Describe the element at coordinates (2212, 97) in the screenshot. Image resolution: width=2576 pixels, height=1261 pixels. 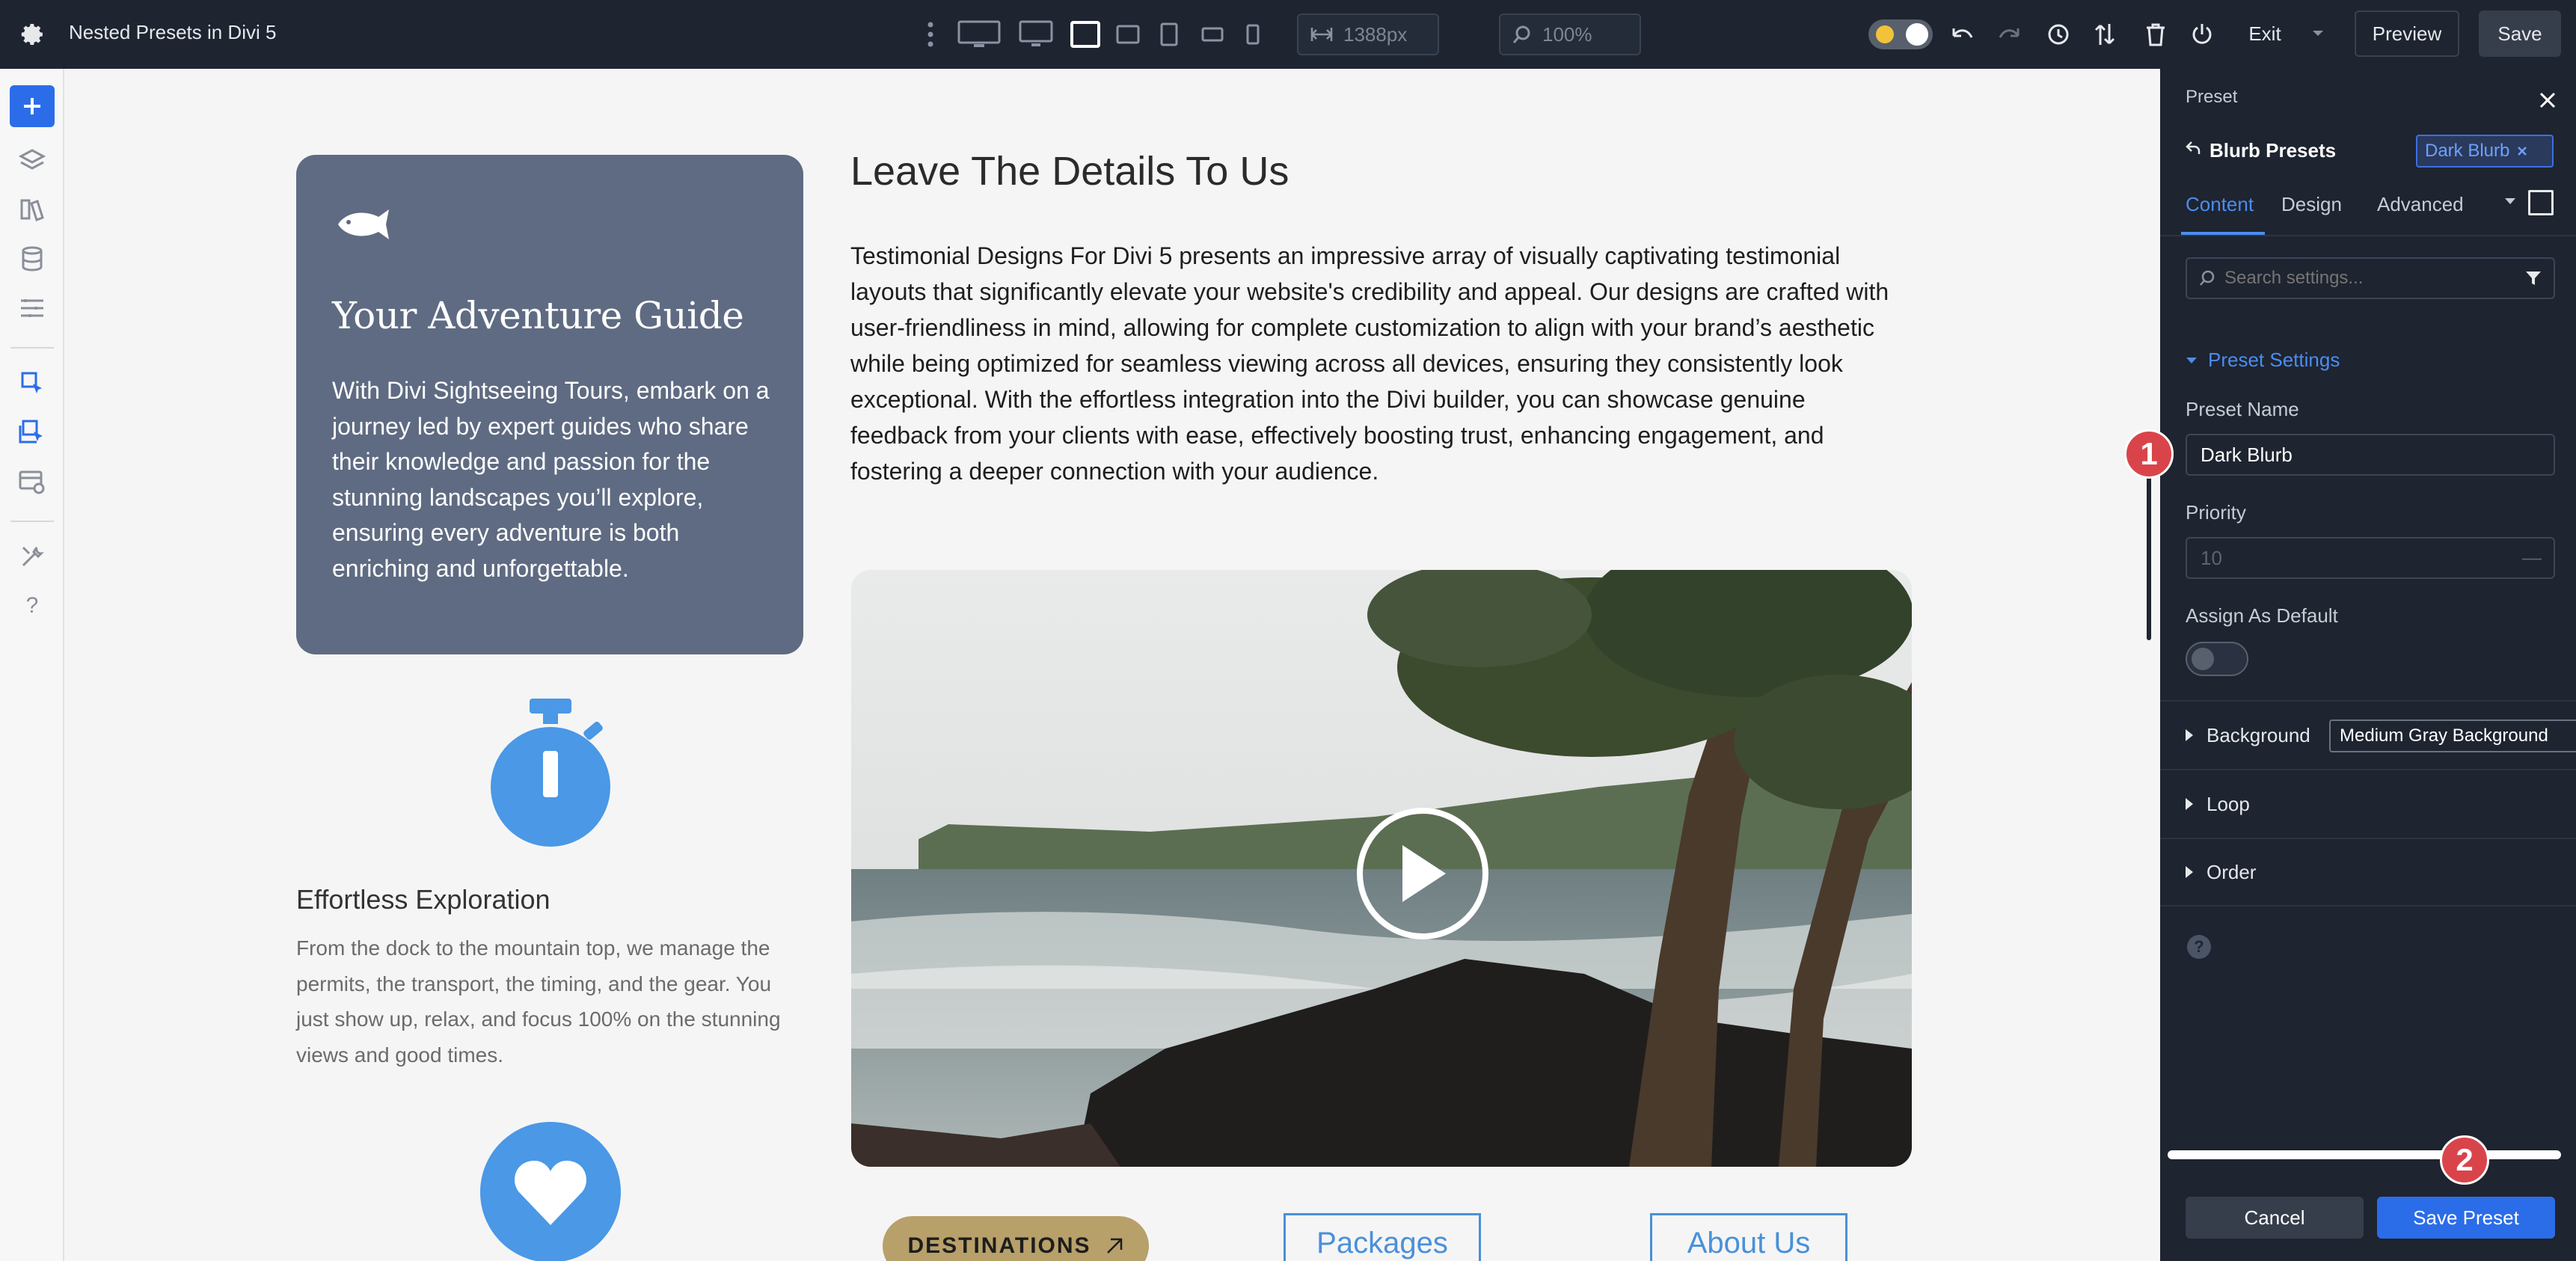
I see `panel-header: Preset` at that location.